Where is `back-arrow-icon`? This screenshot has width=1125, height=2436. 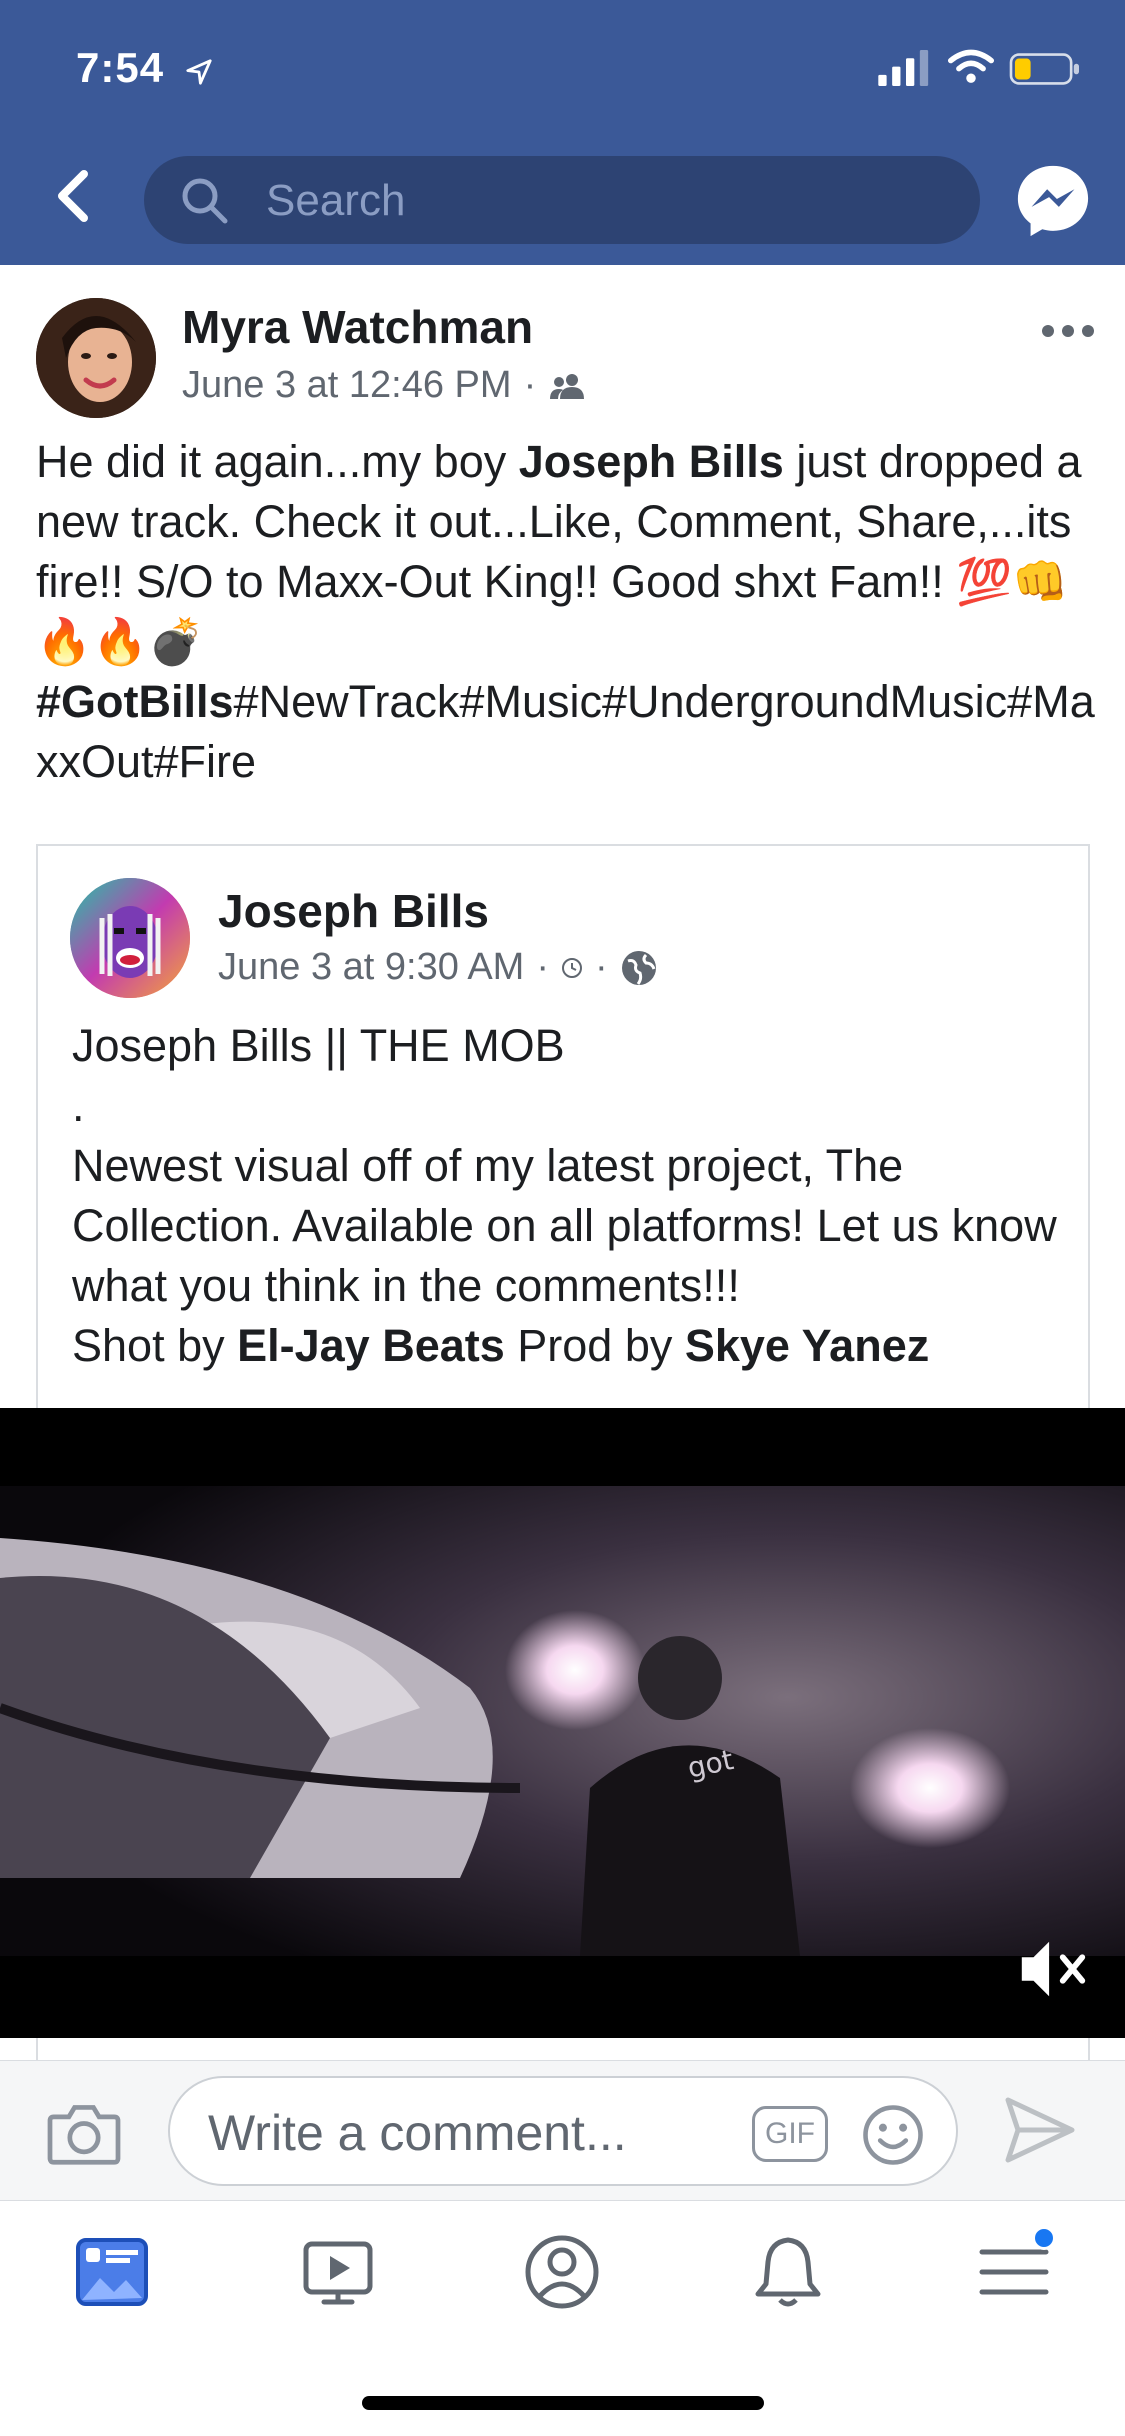 back-arrow-icon is located at coordinates (73, 196).